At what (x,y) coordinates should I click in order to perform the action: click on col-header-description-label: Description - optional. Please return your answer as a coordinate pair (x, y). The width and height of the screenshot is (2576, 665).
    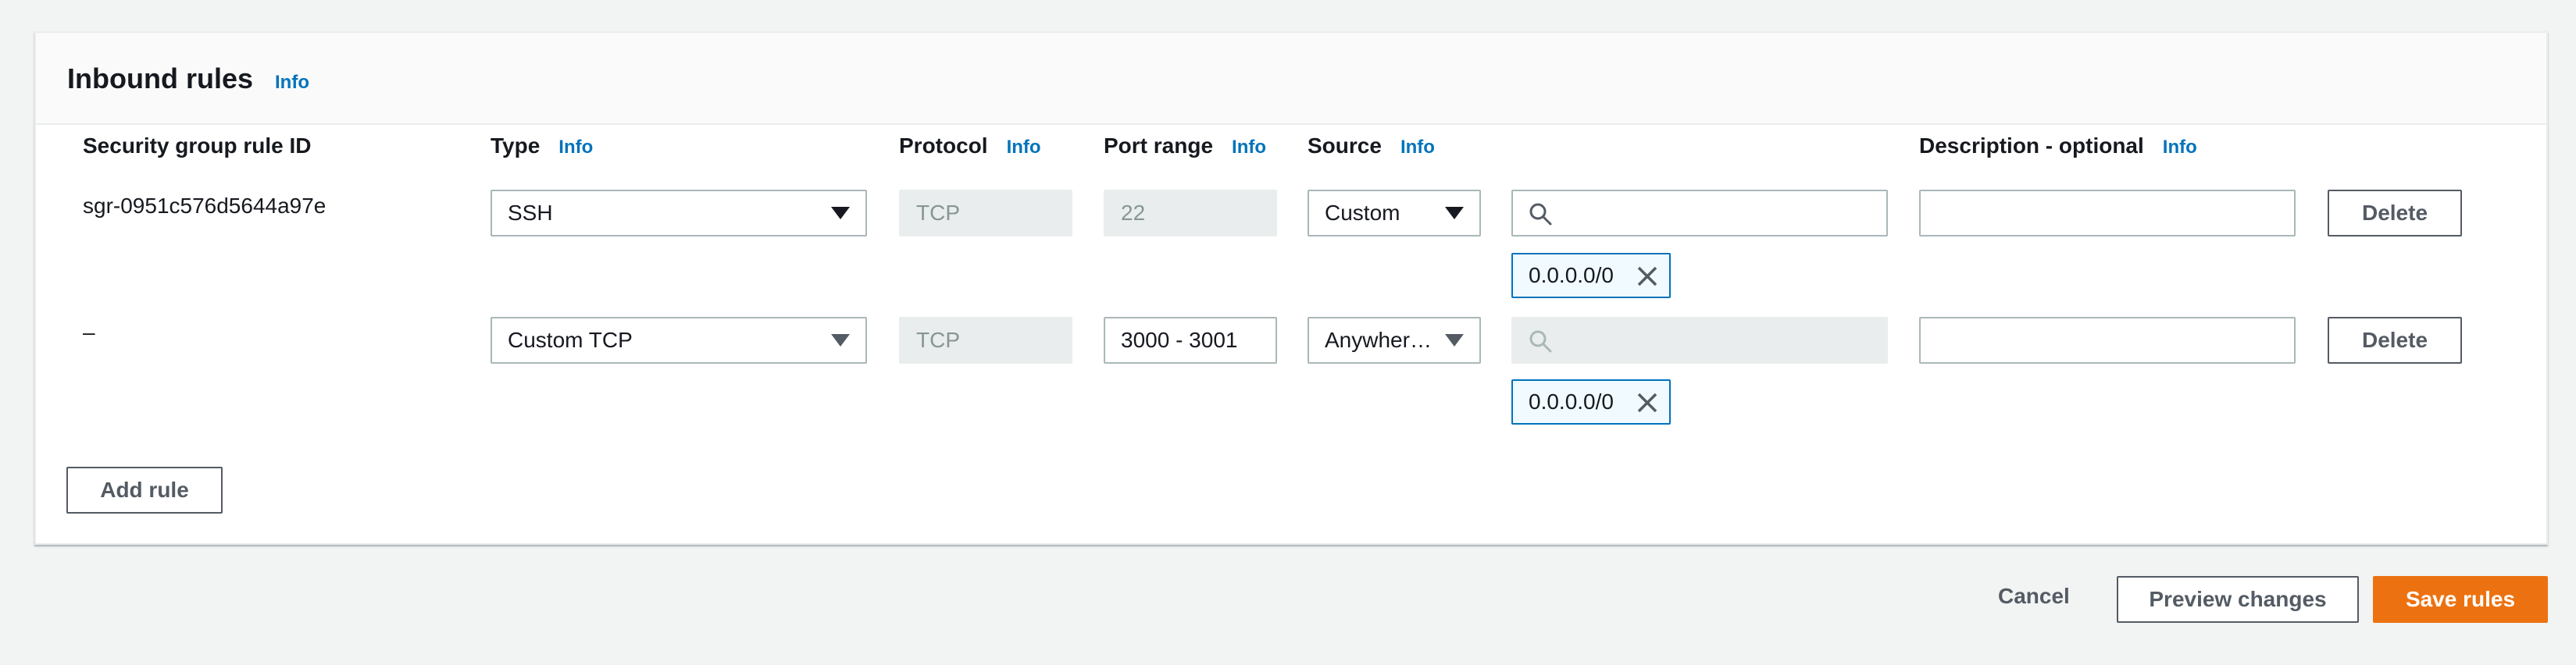
    Looking at the image, I should click on (2031, 145).